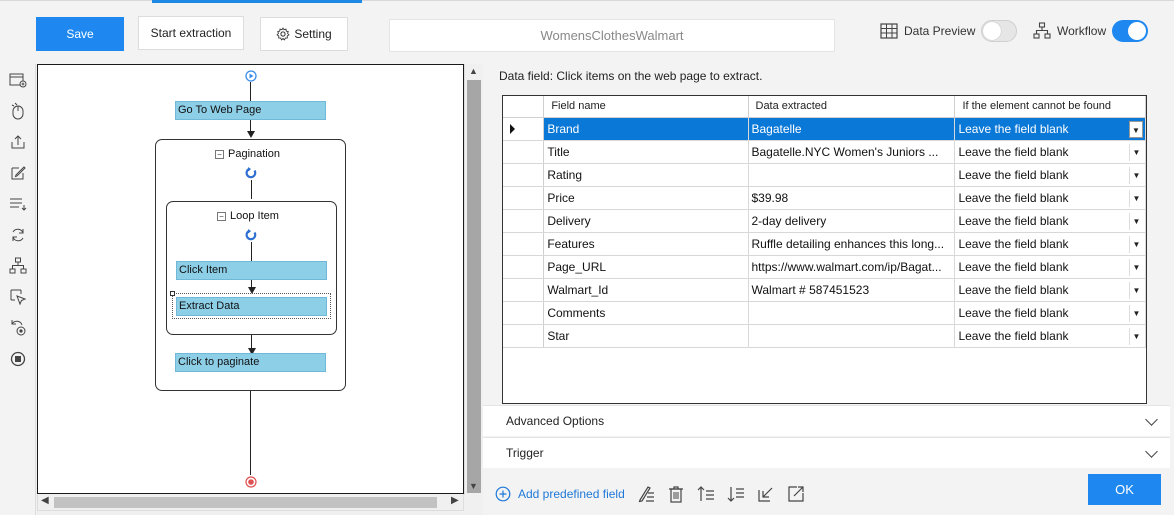  I want to click on field-name-cell: Title, so click(646, 152).